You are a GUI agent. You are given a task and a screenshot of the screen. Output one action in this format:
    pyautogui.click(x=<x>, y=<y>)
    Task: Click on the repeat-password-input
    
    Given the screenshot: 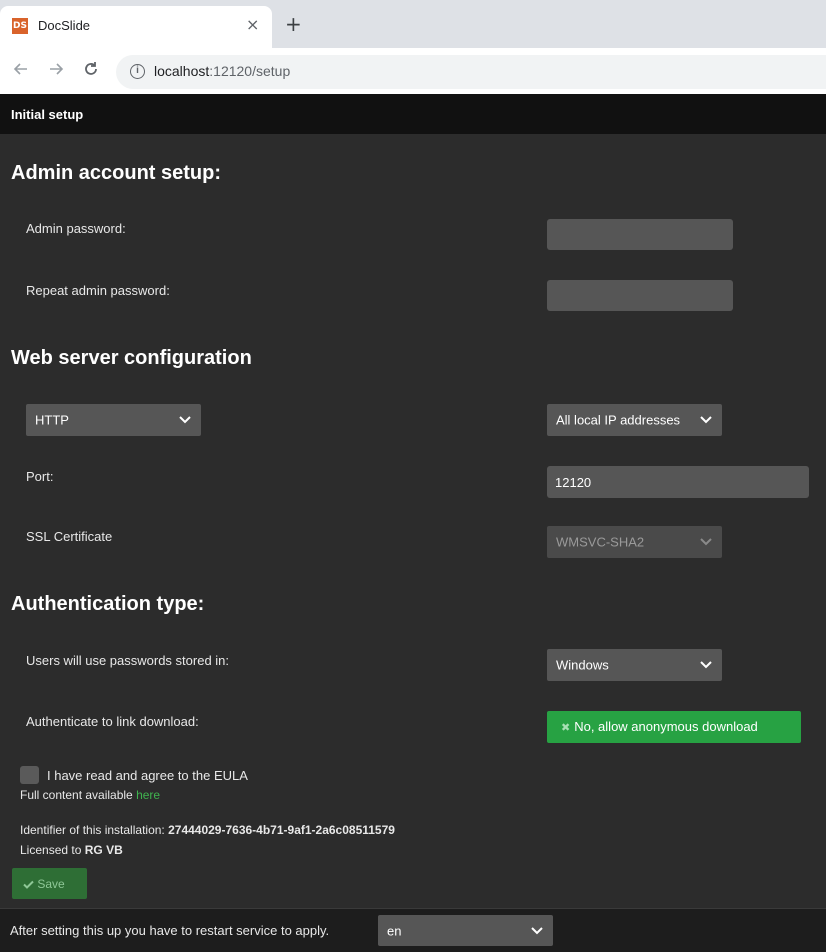 What is the action you would take?
    pyautogui.click(x=640, y=295)
    